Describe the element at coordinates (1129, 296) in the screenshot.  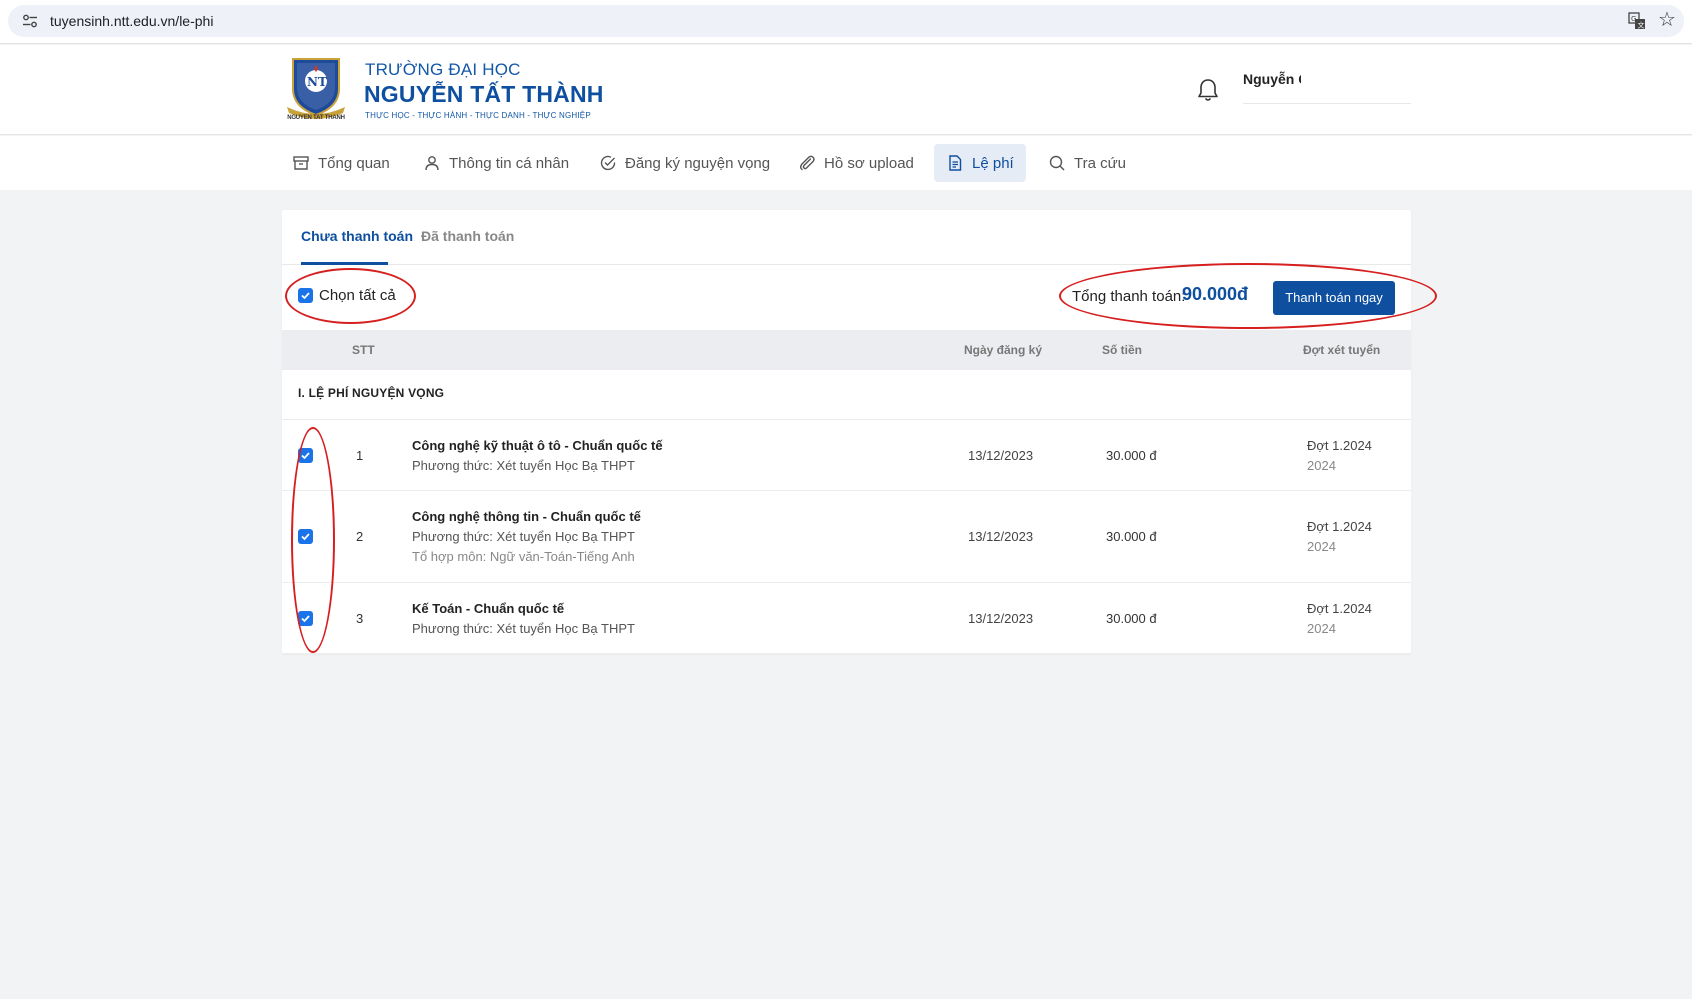
I see `total-label: Tổng thanh toán:` at that location.